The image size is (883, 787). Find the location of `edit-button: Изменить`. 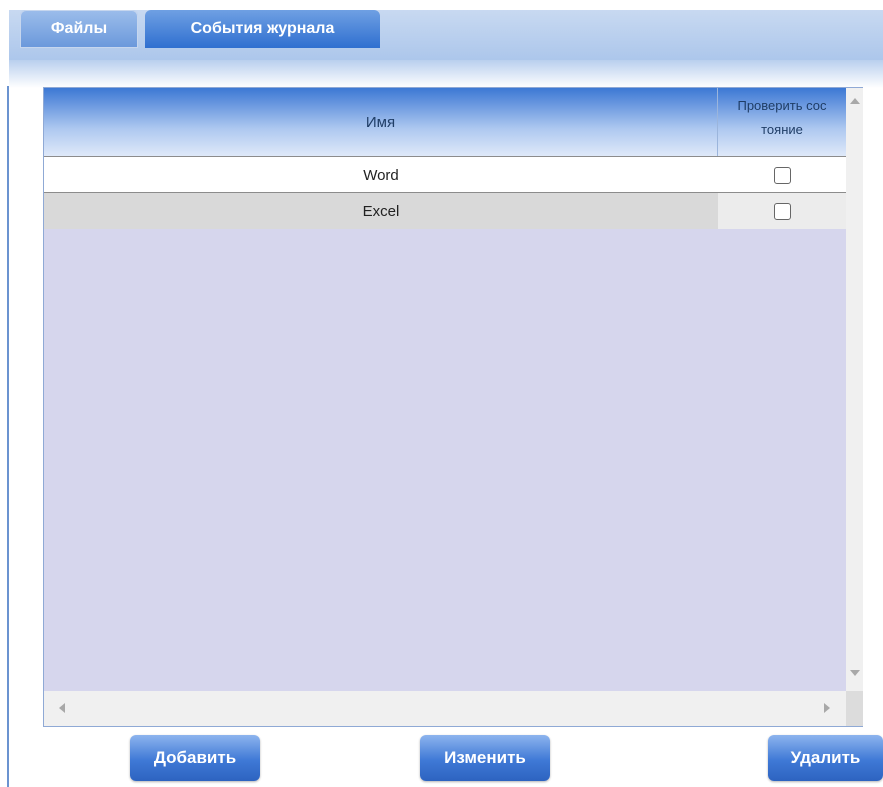

edit-button: Изменить is located at coordinates (485, 758).